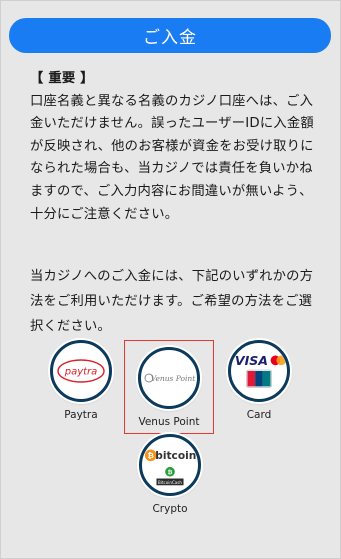 The width and height of the screenshot is (341, 559). I want to click on notice-title: 【 重要 】, so click(62, 78).